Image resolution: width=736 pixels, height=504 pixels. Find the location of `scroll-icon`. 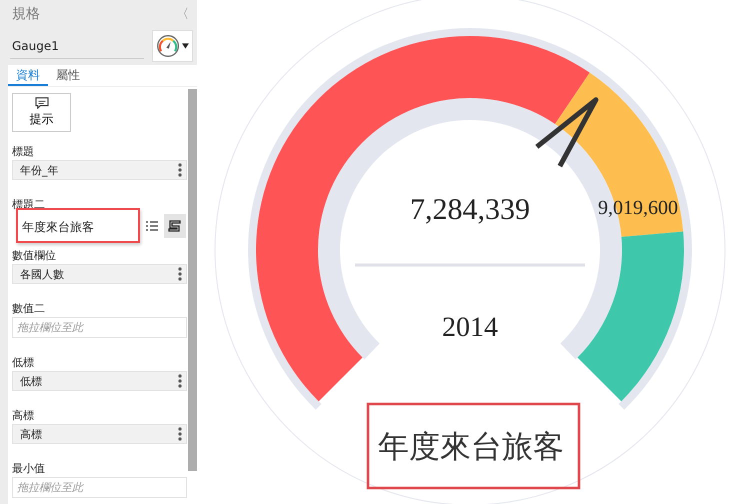

scroll-icon is located at coordinates (175, 226).